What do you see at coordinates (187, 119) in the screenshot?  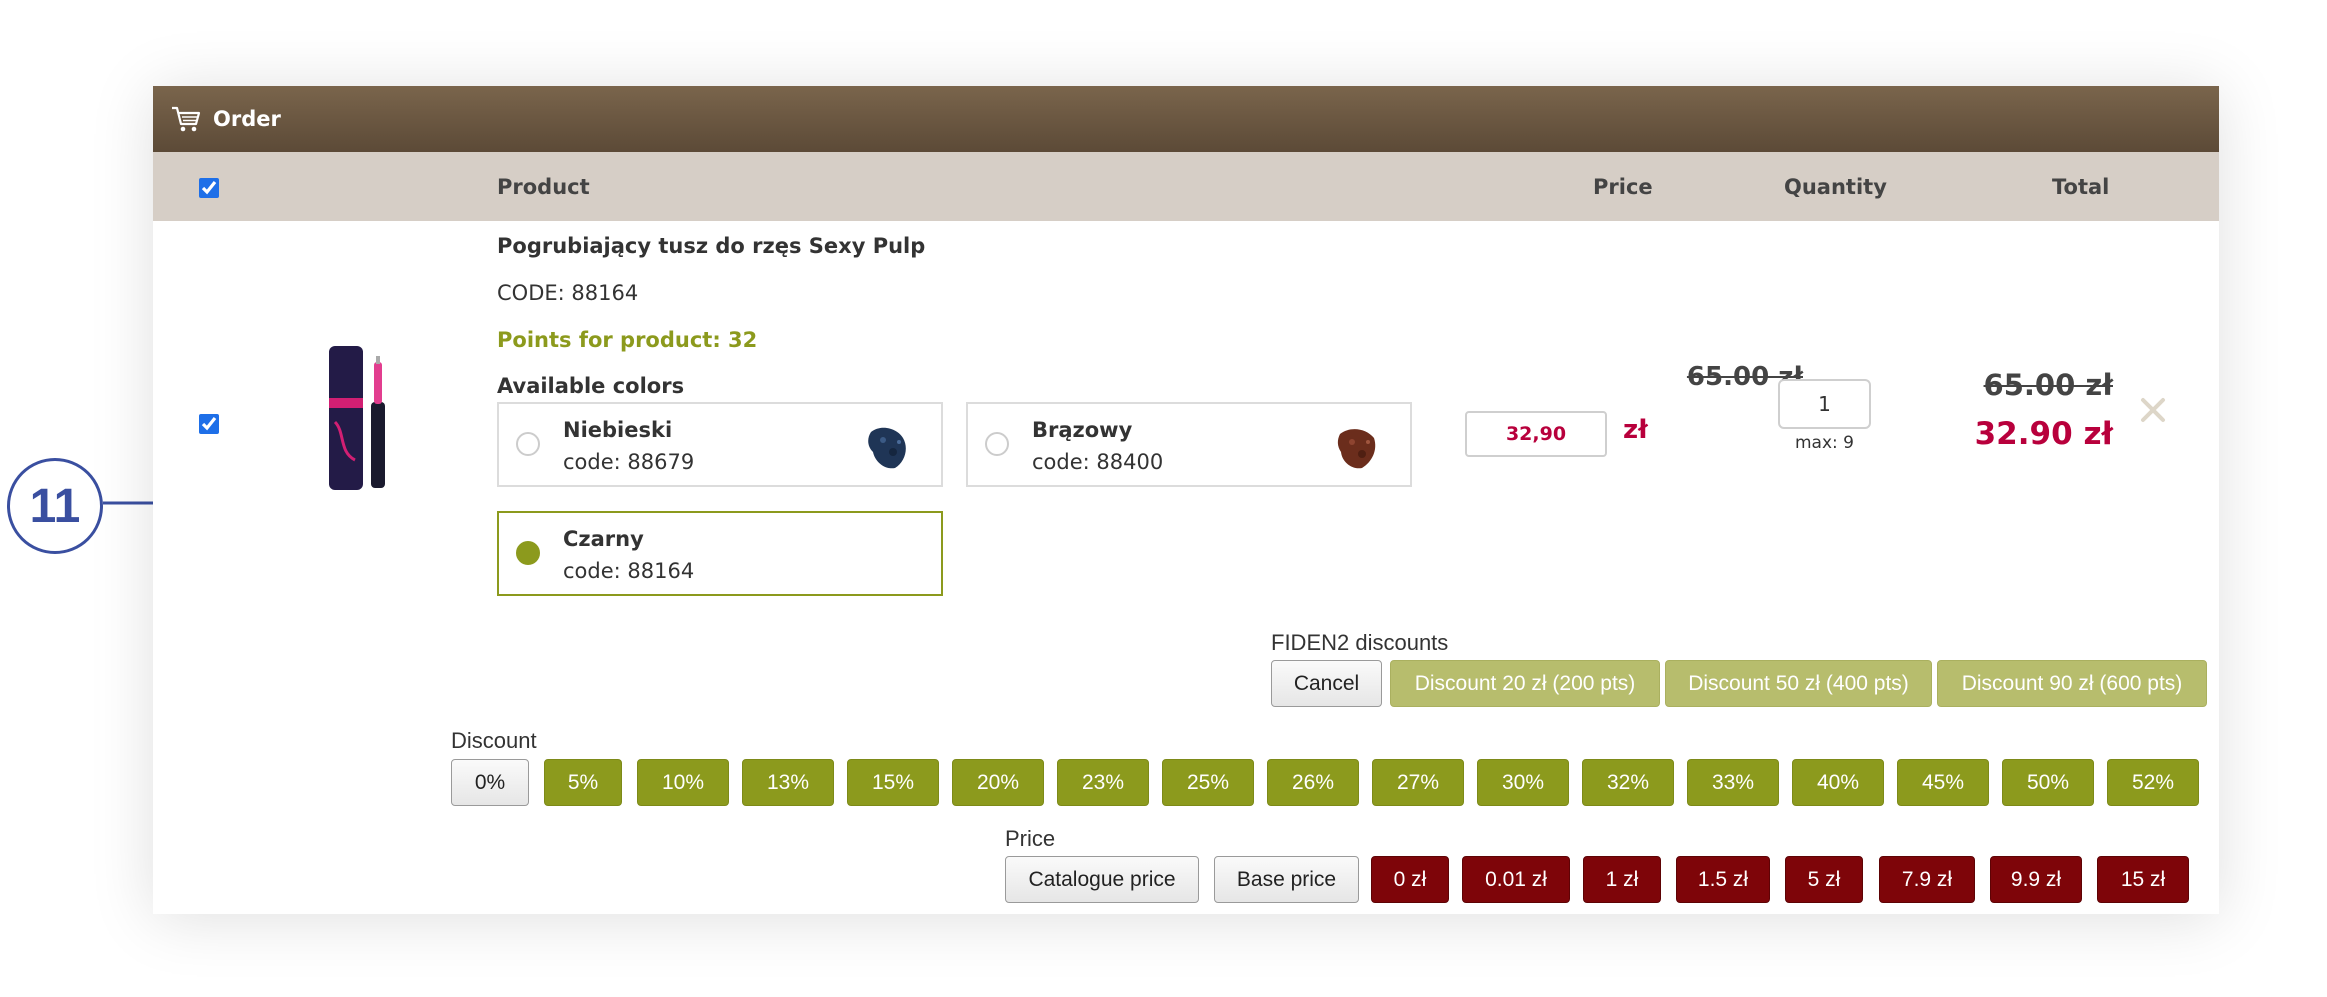 I see `shopping-cart-icon` at bounding box center [187, 119].